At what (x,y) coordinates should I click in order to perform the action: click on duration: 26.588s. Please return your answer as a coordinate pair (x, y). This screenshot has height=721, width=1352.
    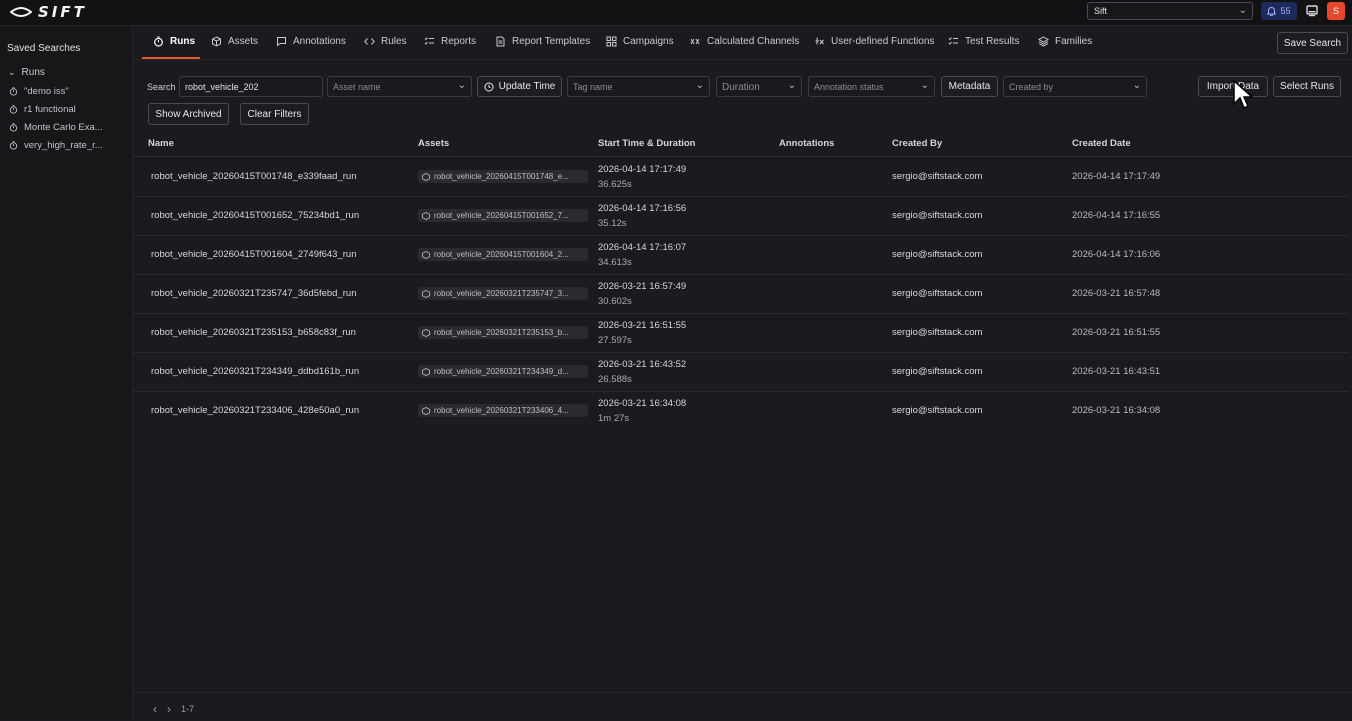
    Looking at the image, I should click on (615, 379).